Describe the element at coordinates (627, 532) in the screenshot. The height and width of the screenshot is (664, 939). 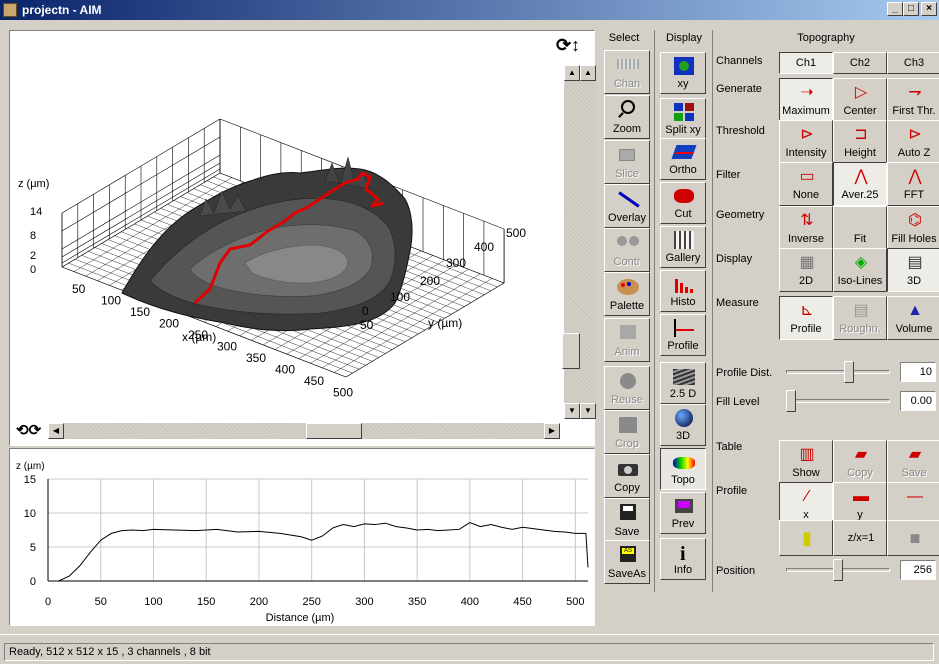
I see `button-label: Save` at that location.